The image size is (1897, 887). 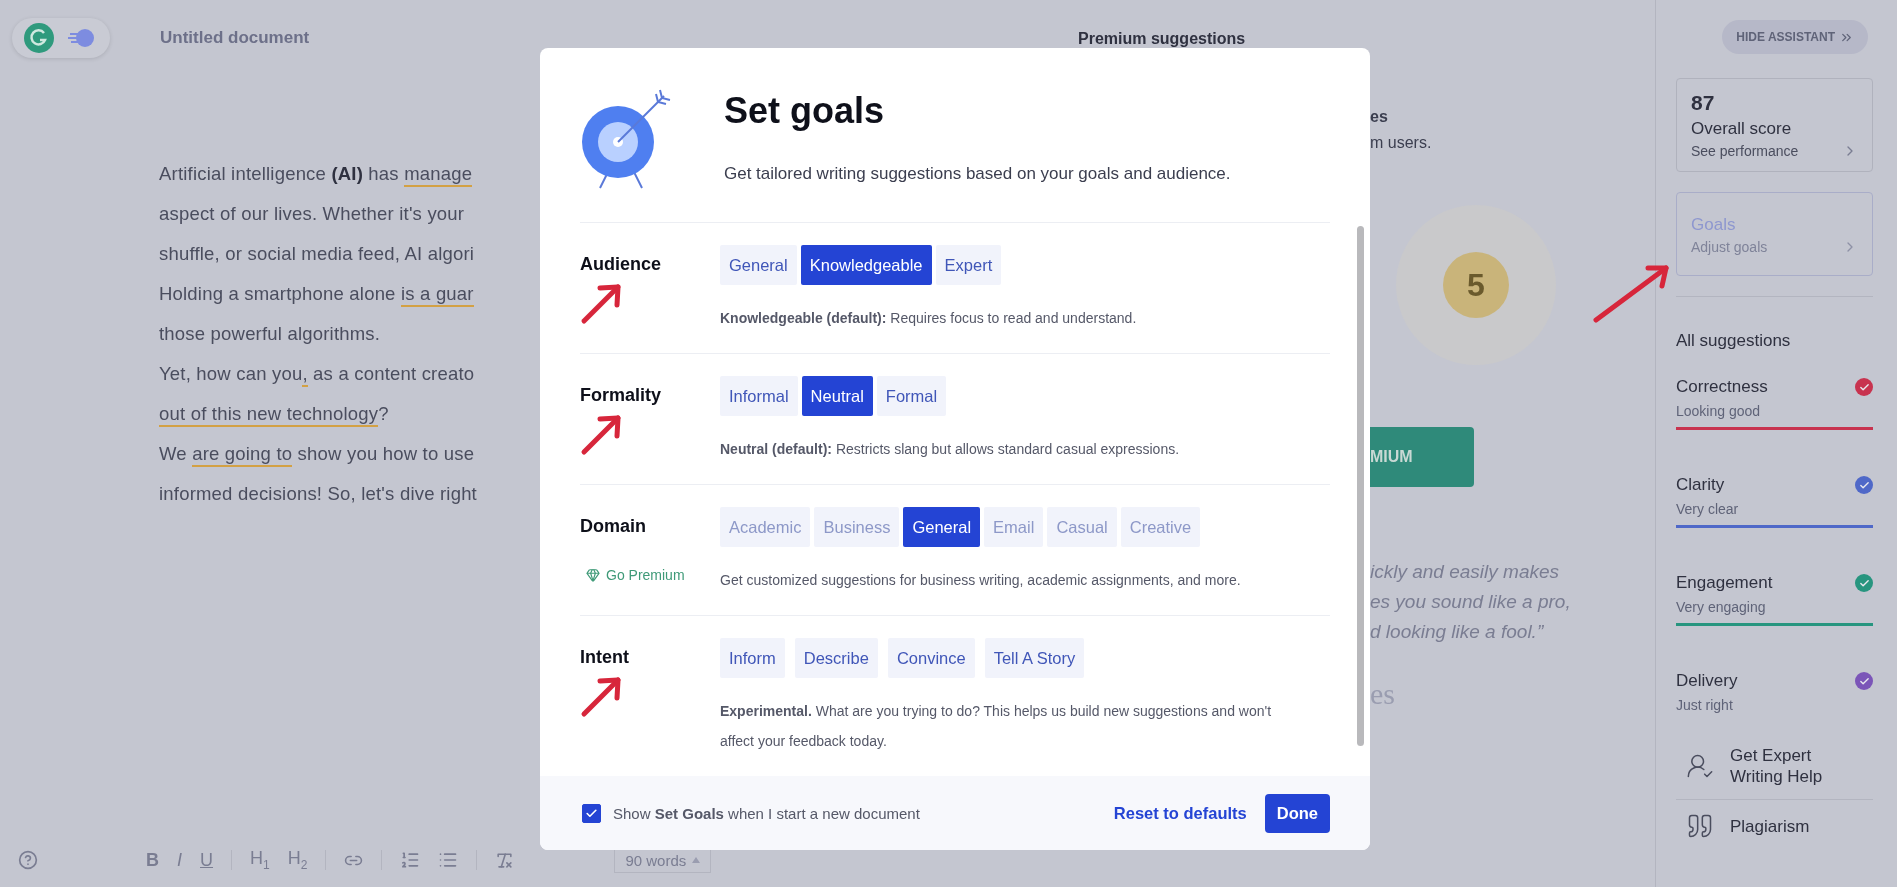 I want to click on option-description: Knowledgeable (default): Requires focus to read and understand., so click(x=928, y=318).